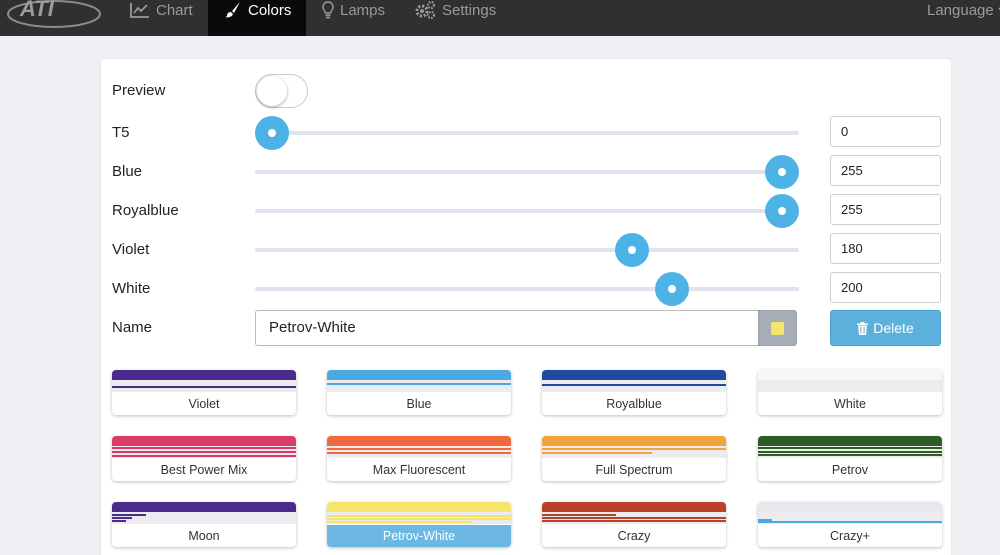 This screenshot has height=555, width=1000. I want to click on channel-violet-label: Violet, so click(131, 249).